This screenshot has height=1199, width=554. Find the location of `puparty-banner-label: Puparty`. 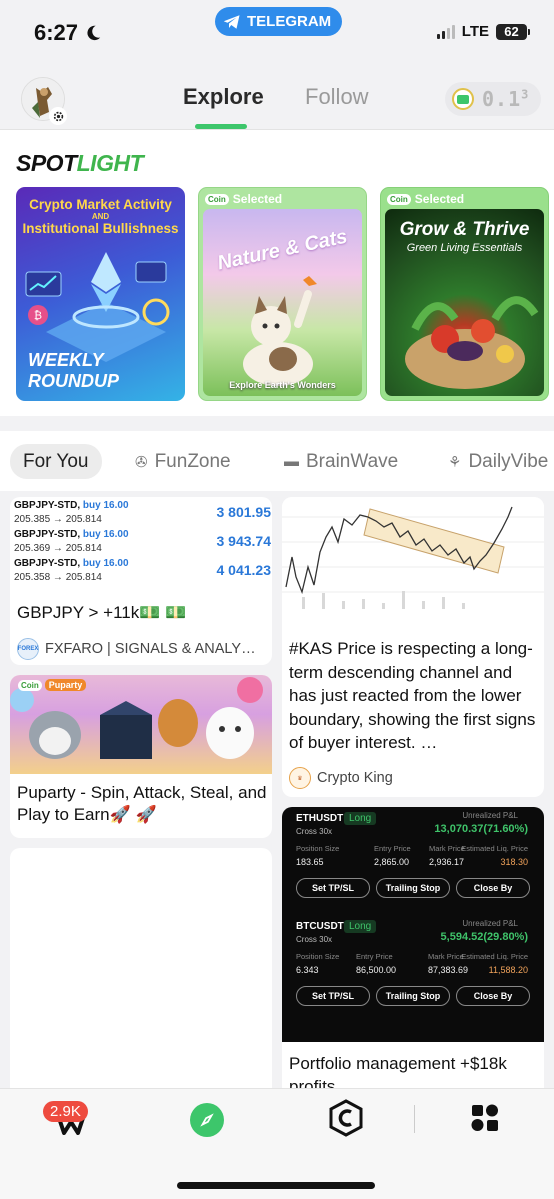

puparty-banner-label: Puparty is located at coordinates (65, 685).